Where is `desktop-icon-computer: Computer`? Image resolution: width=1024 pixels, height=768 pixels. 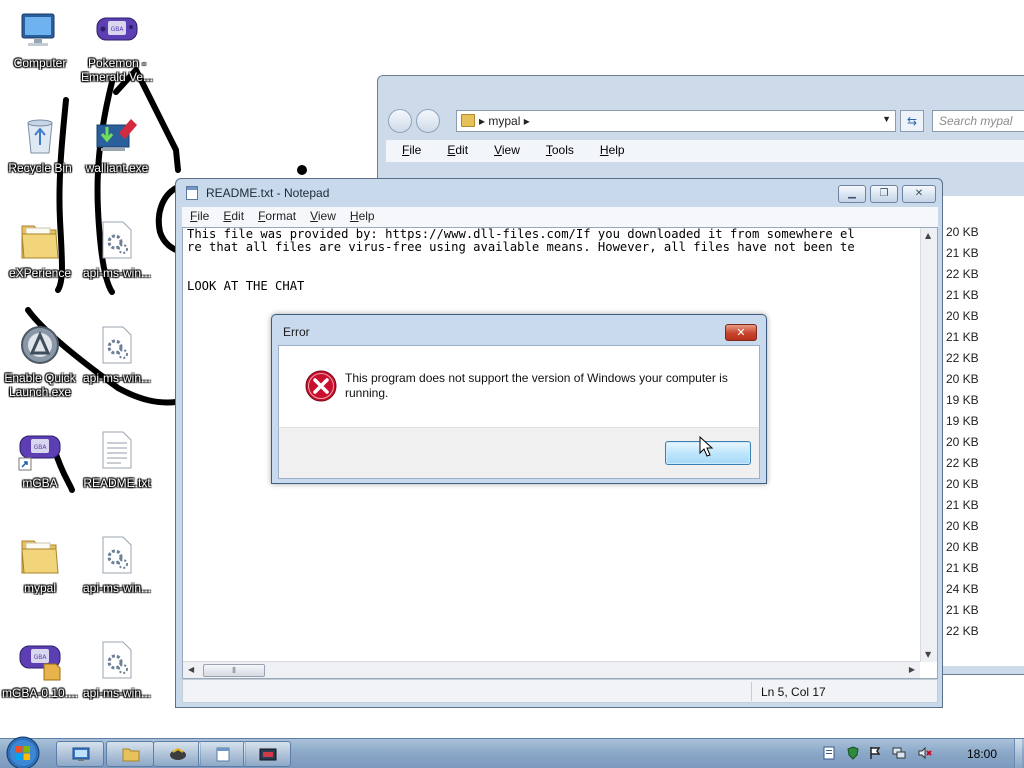 desktop-icon-computer: Computer is located at coordinates (40, 45).